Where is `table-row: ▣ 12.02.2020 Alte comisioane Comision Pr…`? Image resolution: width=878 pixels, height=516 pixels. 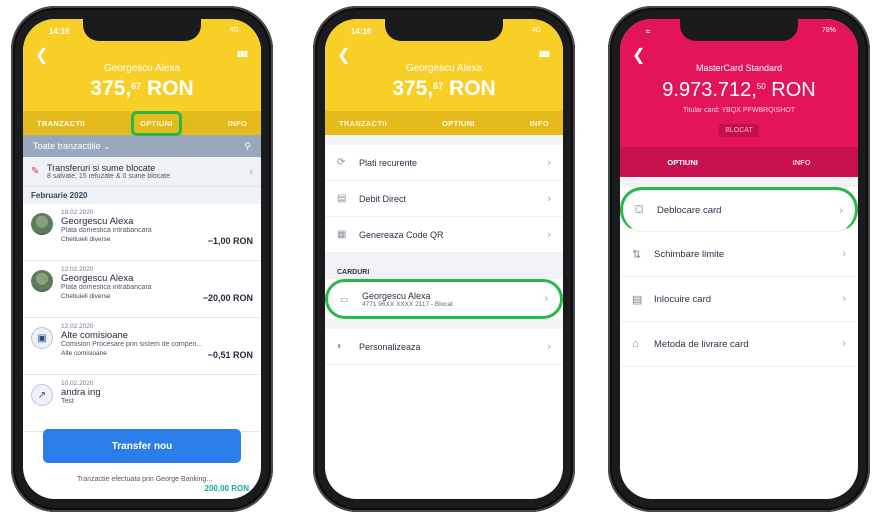
table-row: ▣ 12.02.2020 Alte comisioane Comision Pr… is located at coordinates (142, 346).